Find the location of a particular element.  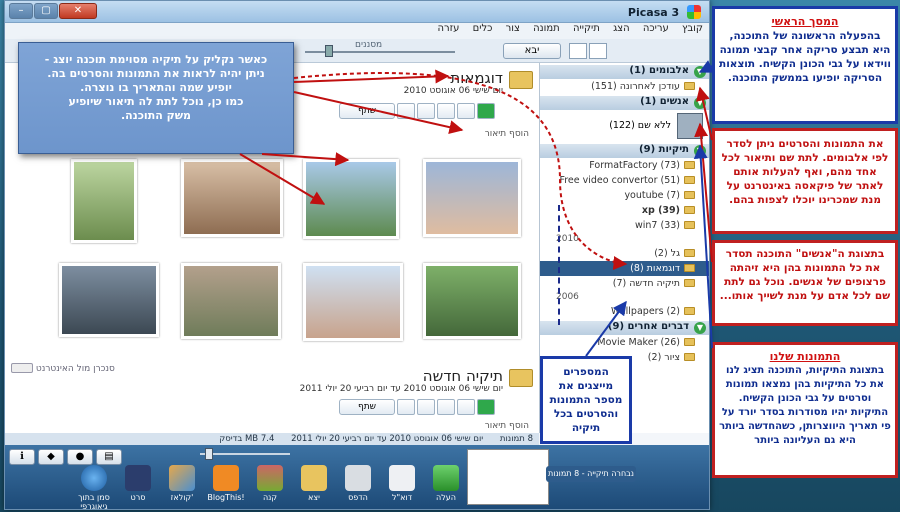

folder-item: Wallpapers (2) is located at coordinates (624, 311).